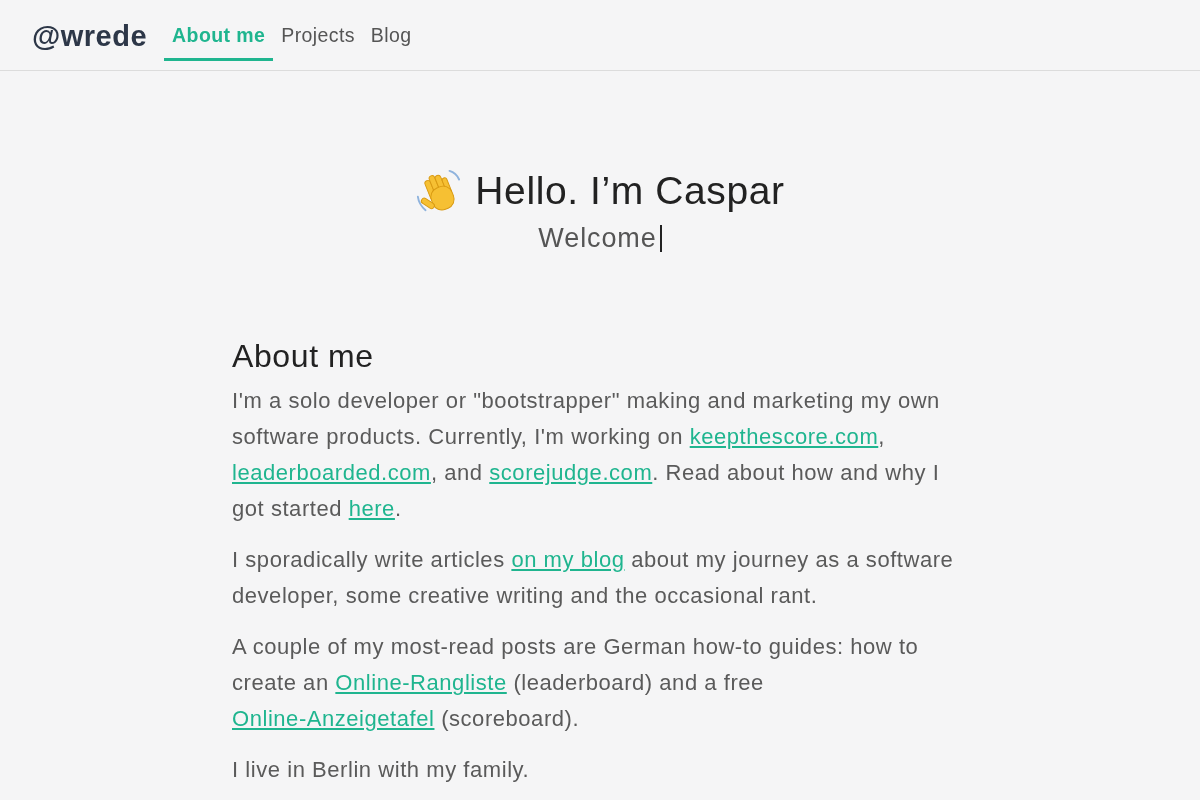  What do you see at coordinates (333, 718) in the screenshot?
I see `text-link: Online-Anzeigetafel` at bounding box center [333, 718].